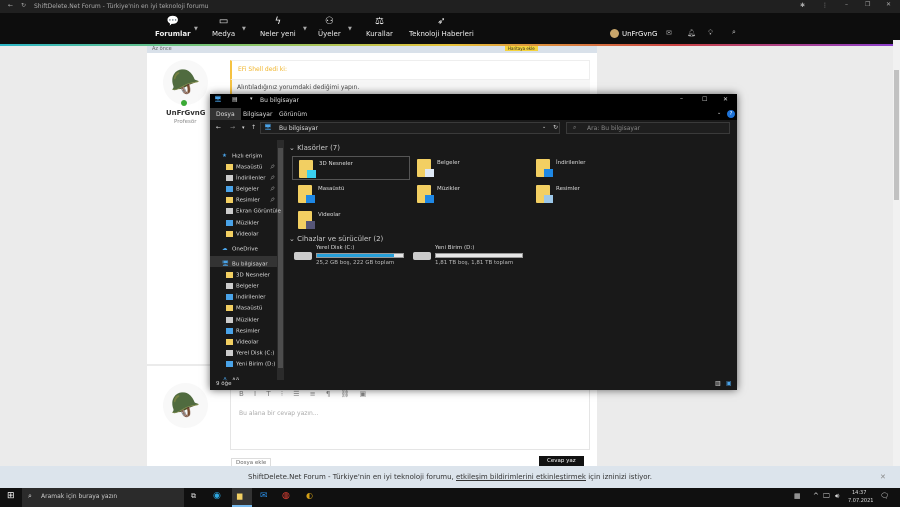 The height and width of the screenshot is (507, 900). What do you see at coordinates (253, 127) in the screenshot?
I see `up-icon: ↑` at bounding box center [253, 127].